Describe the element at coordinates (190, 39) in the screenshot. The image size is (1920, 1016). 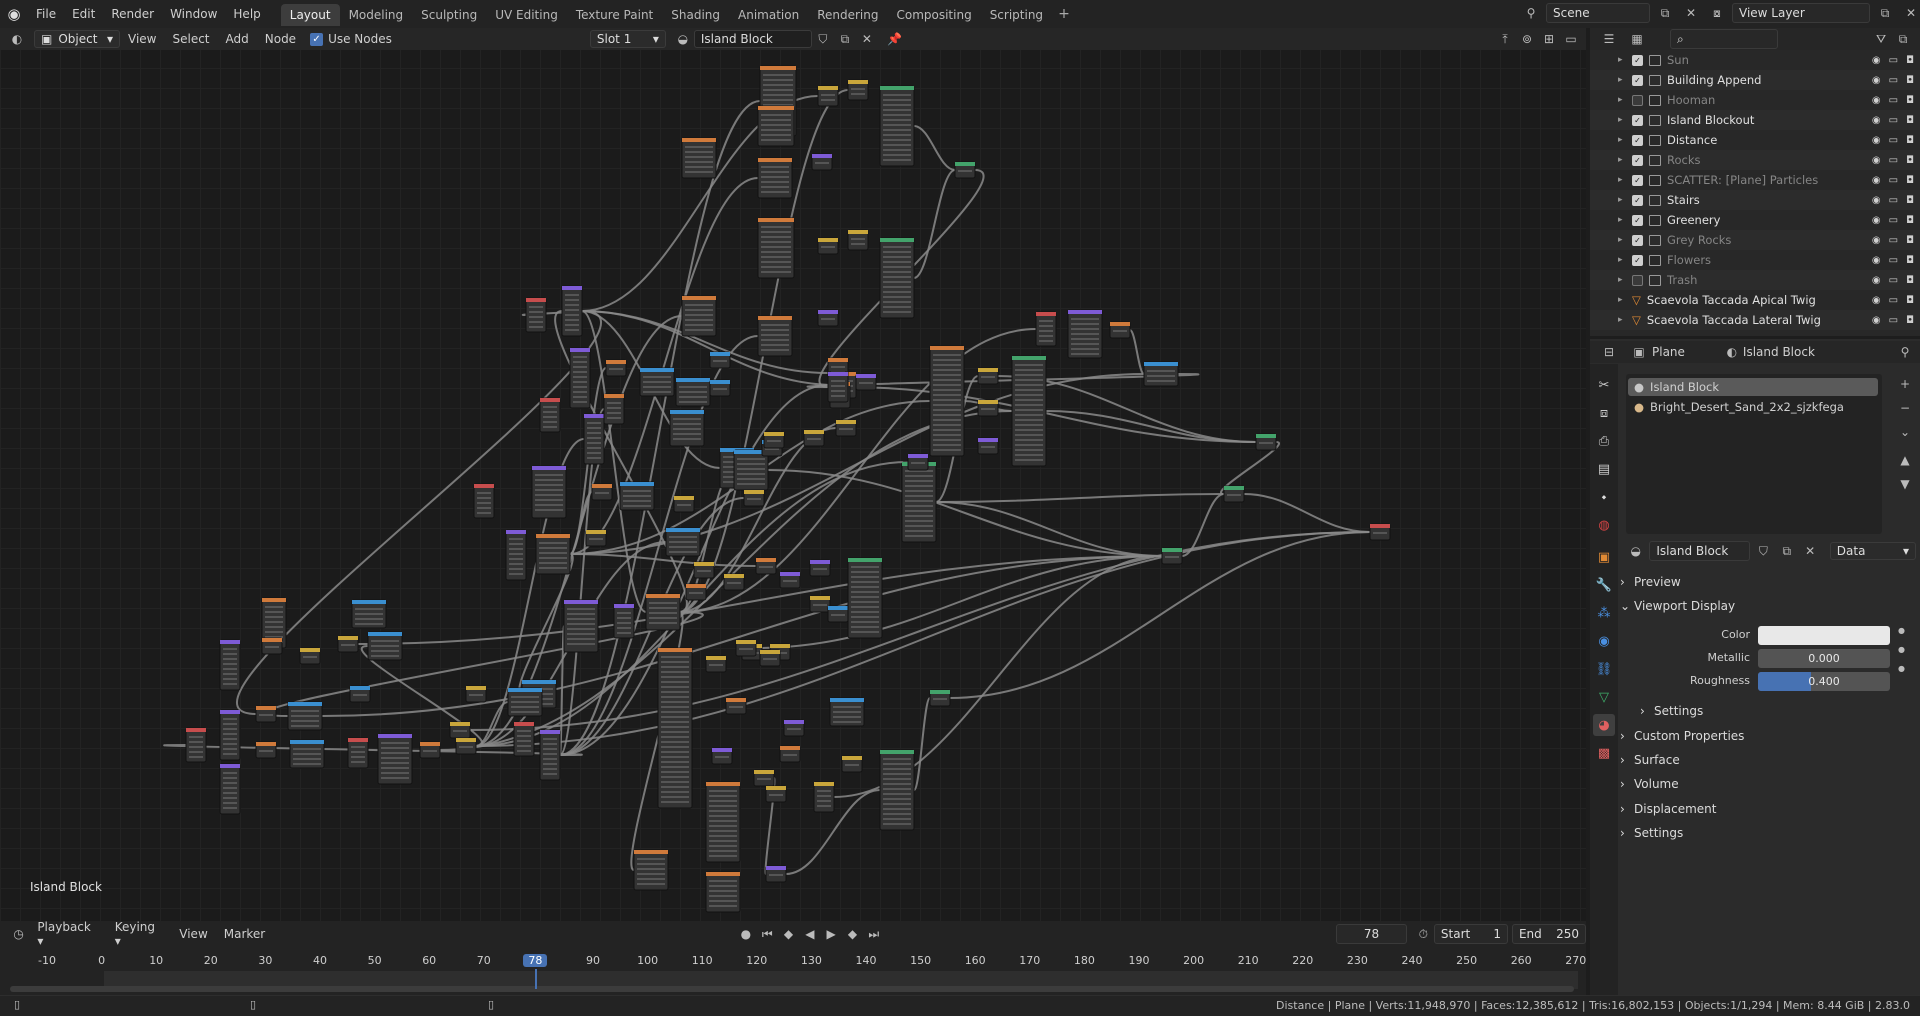
I see `menu-select: Select` at that location.